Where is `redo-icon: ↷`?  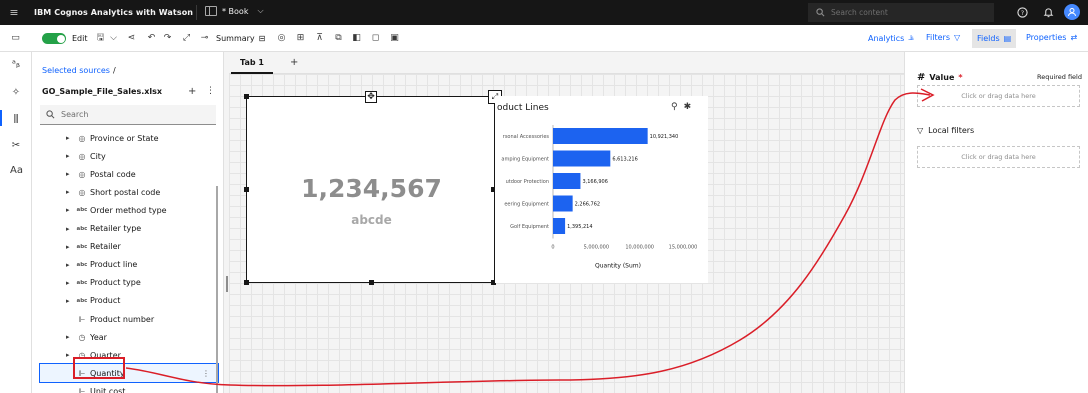 redo-icon: ↷ is located at coordinates (167, 38).